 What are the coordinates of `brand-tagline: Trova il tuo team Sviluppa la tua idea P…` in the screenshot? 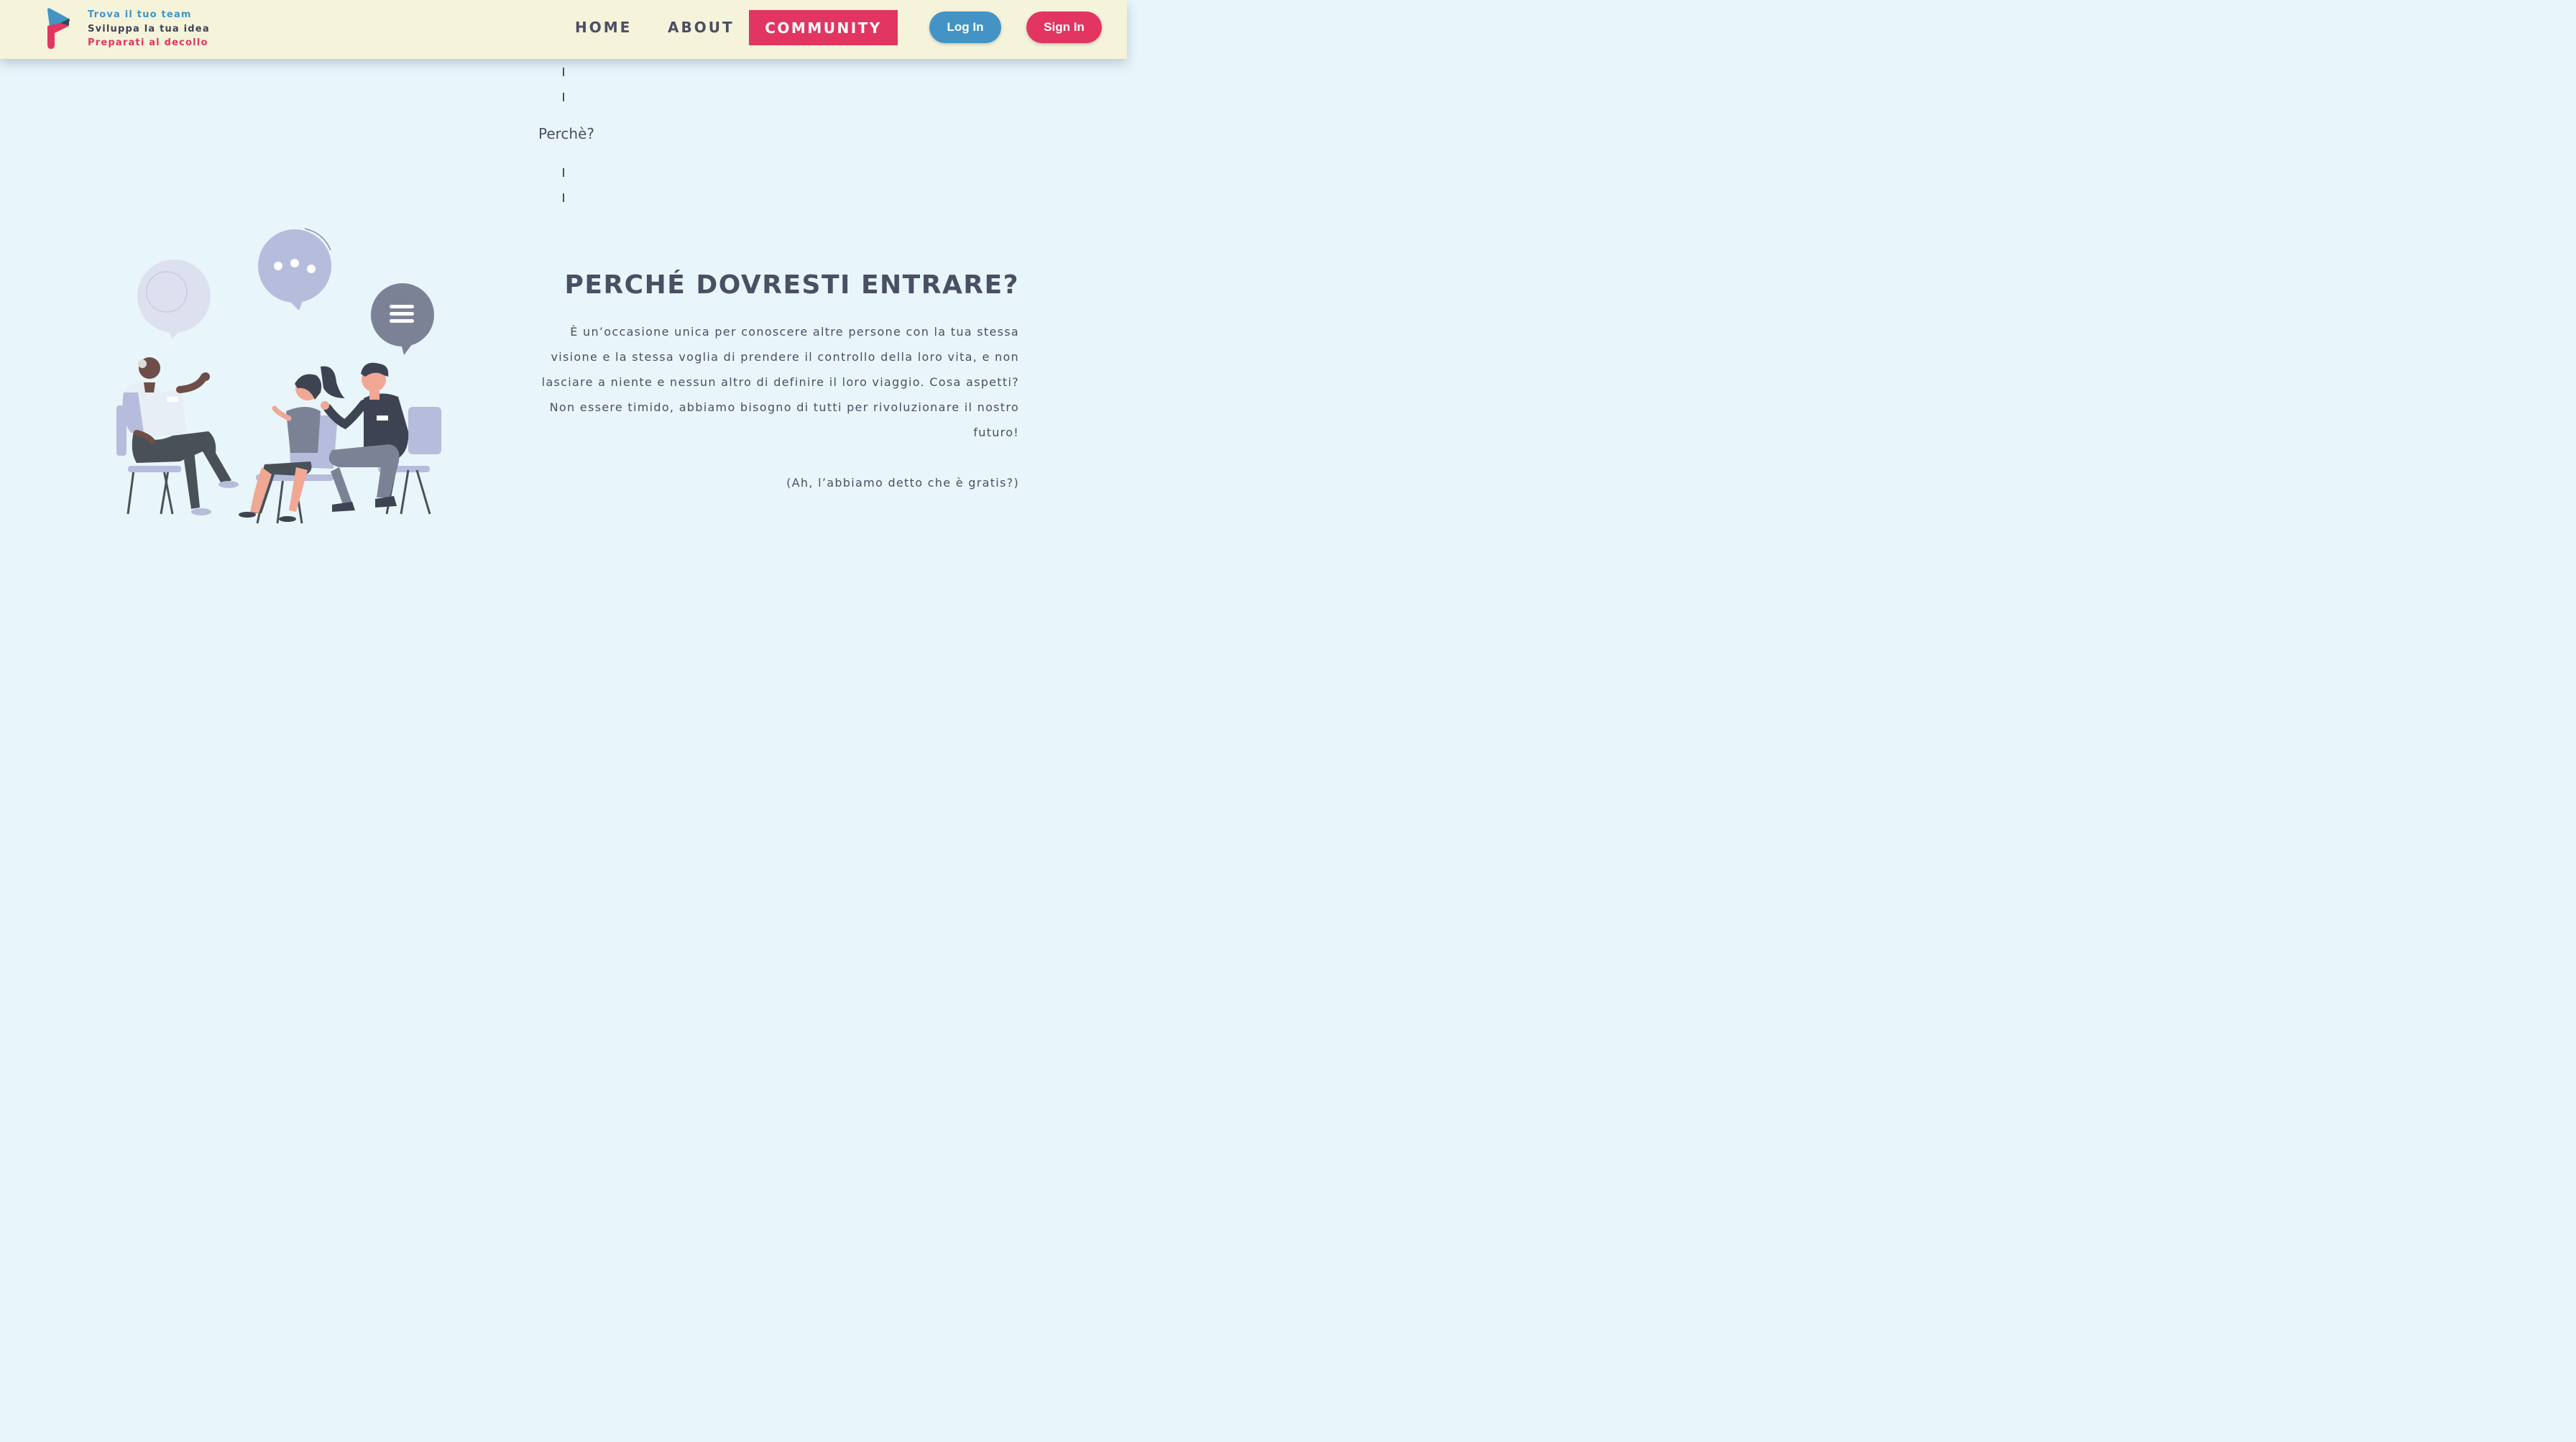 It's located at (149, 29).